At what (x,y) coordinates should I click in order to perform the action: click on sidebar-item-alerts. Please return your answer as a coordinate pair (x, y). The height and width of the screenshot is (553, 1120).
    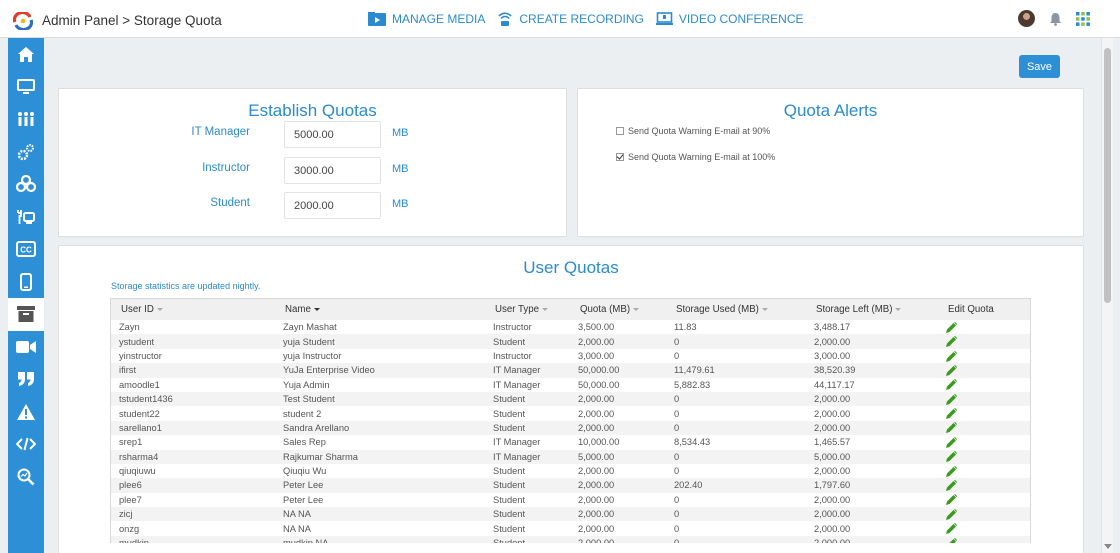
    Looking at the image, I should click on (26, 412).